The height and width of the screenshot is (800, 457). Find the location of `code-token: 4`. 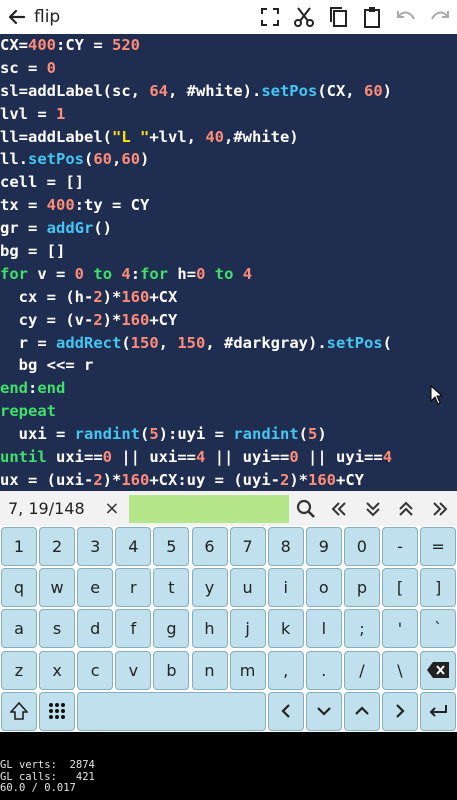

code-token: 4 is located at coordinates (126, 273).